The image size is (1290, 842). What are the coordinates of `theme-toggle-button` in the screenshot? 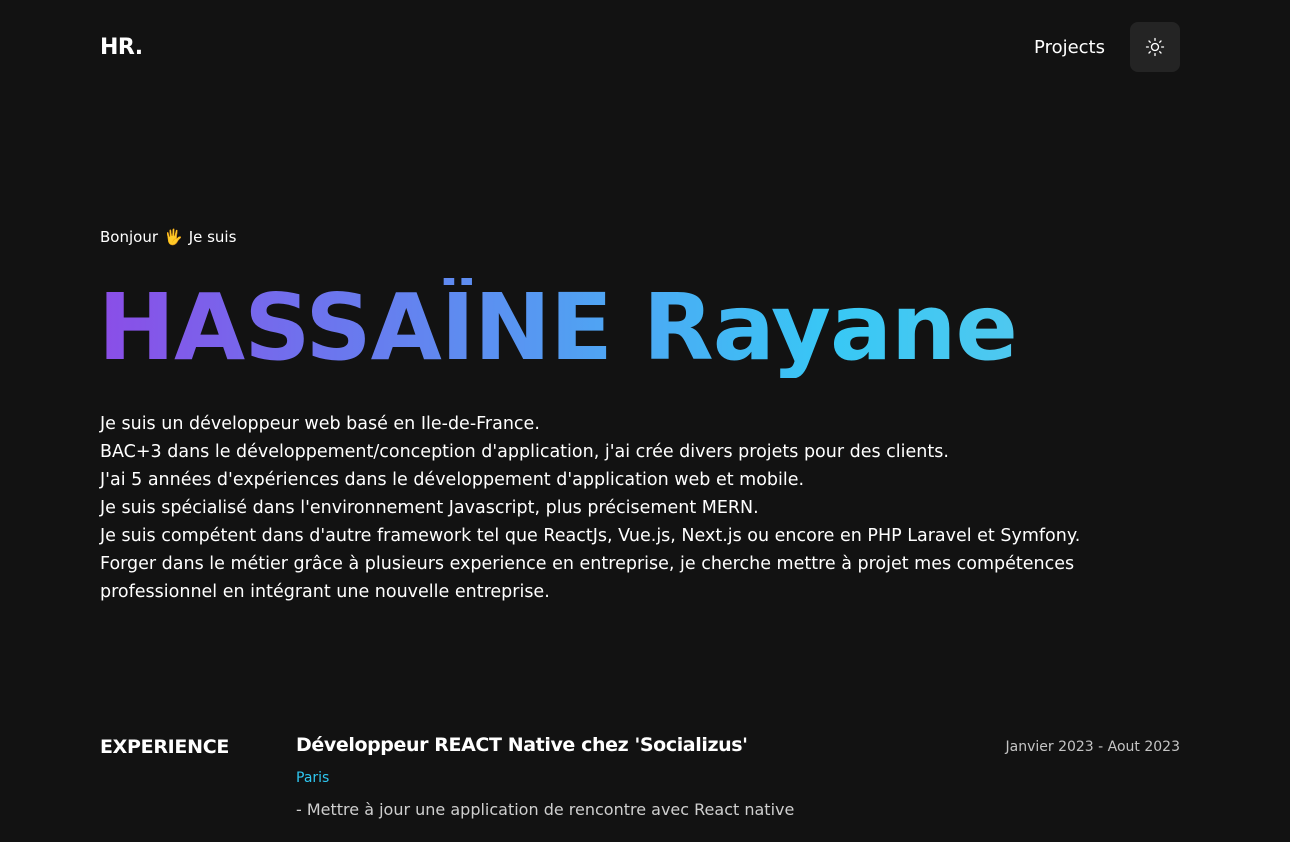 It's located at (1155, 47).